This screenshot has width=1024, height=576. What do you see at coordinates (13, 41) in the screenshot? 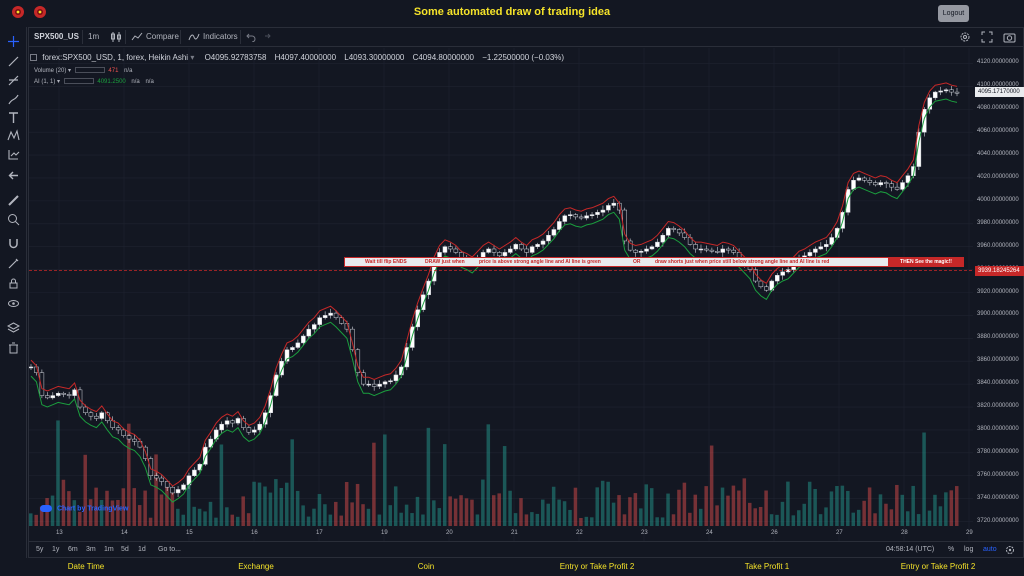
I see `crosshair-icon` at bounding box center [13, 41].